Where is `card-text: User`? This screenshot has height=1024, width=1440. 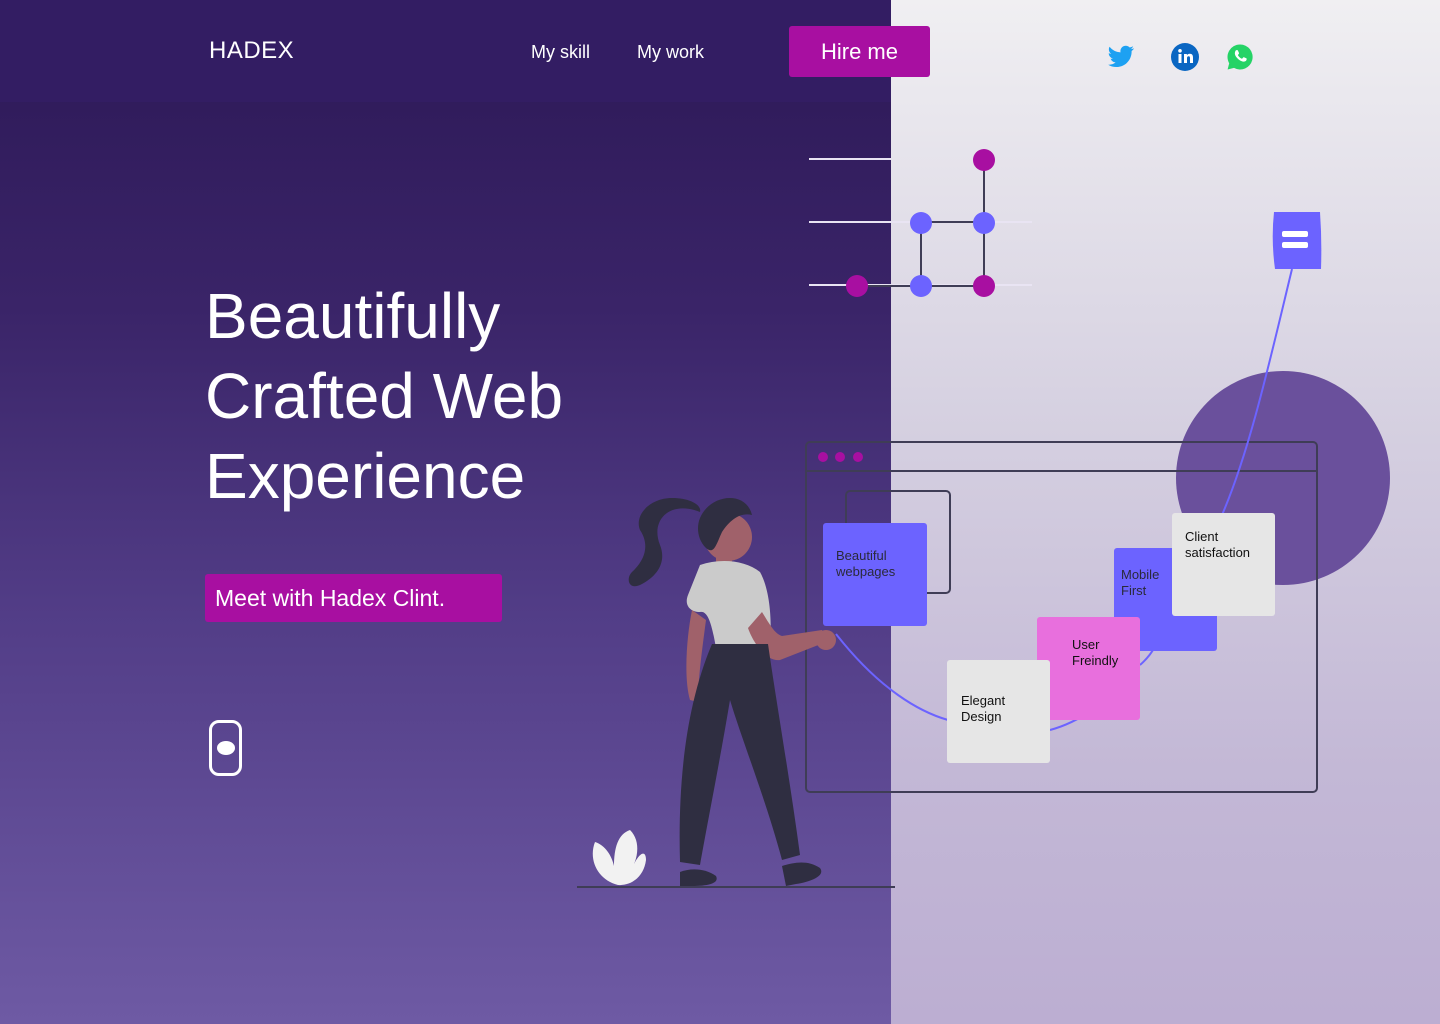 card-text: User is located at coordinates (1086, 644).